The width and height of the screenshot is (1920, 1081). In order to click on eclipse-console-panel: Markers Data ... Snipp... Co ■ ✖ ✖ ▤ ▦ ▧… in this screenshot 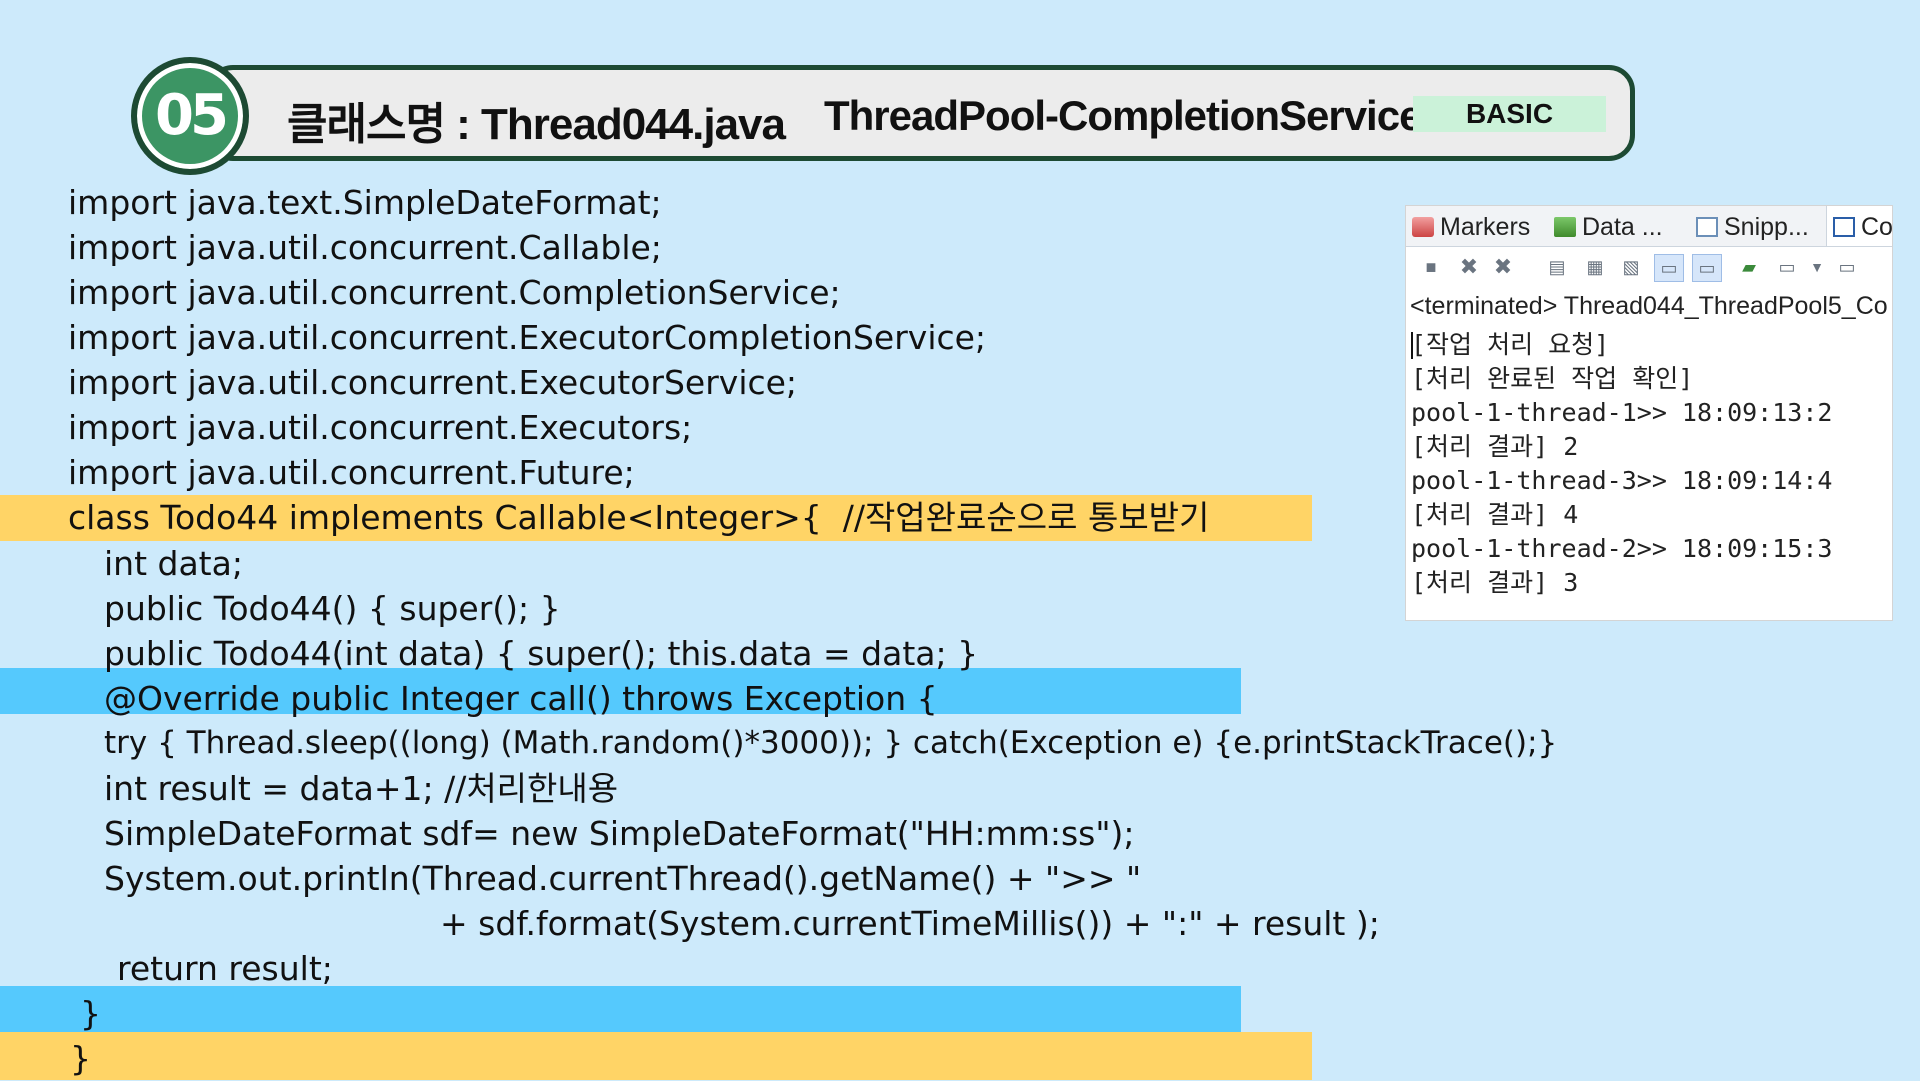, I will do `click(1649, 413)`.